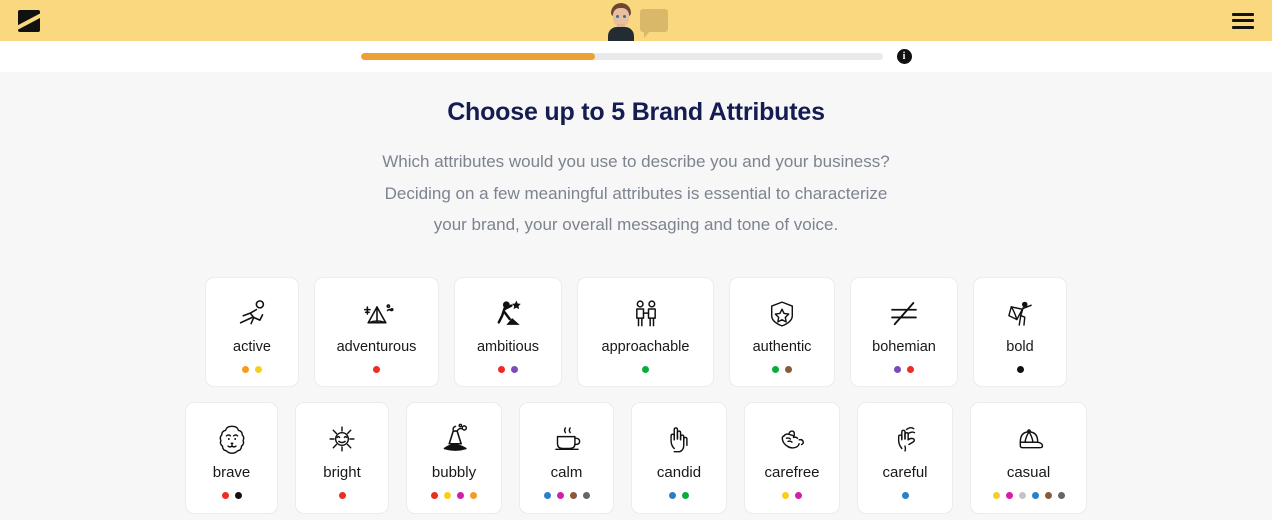 This screenshot has width=1272, height=520. What do you see at coordinates (792, 457) in the screenshot?
I see `attribute-card-carefree: carefree` at bounding box center [792, 457].